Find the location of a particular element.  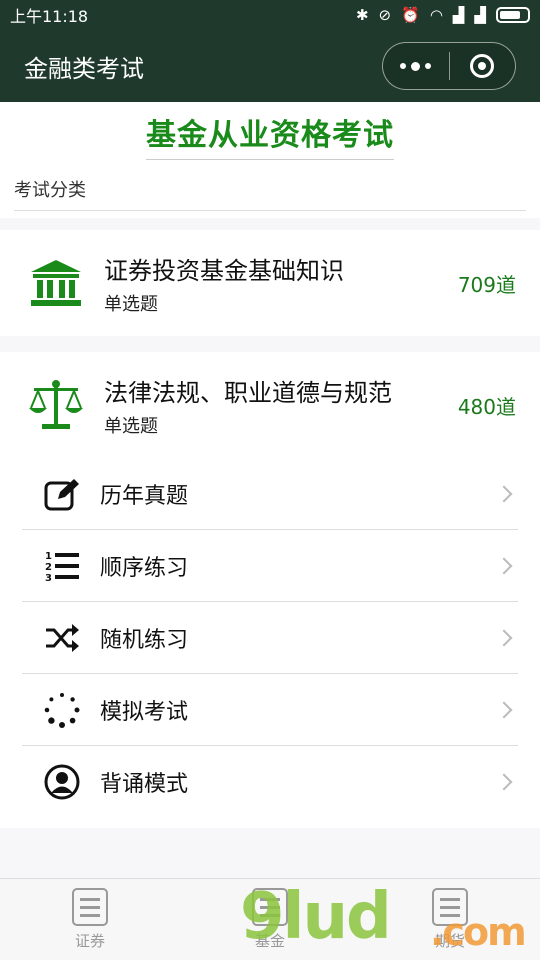

section-label: 考试分类 is located at coordinates (270, 185).